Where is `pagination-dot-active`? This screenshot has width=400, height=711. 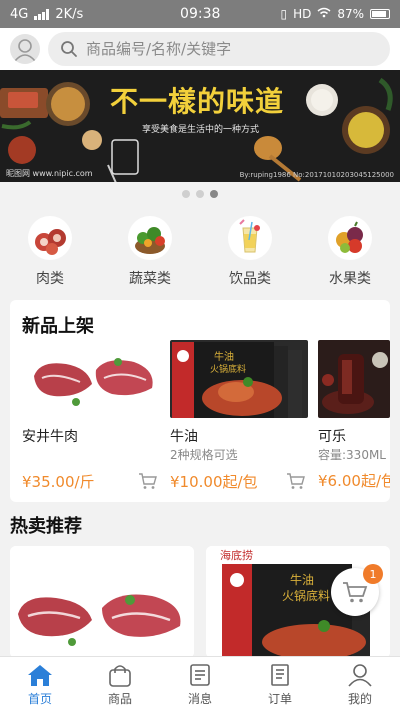 pagination-dot-active is located at coordinates (214, 194).